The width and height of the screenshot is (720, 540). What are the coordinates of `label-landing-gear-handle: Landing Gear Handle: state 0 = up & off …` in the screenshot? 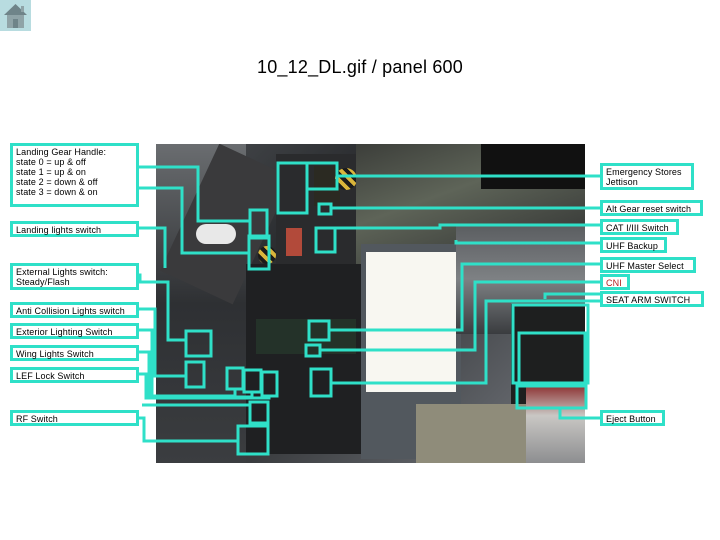 It's located at (74, 175).